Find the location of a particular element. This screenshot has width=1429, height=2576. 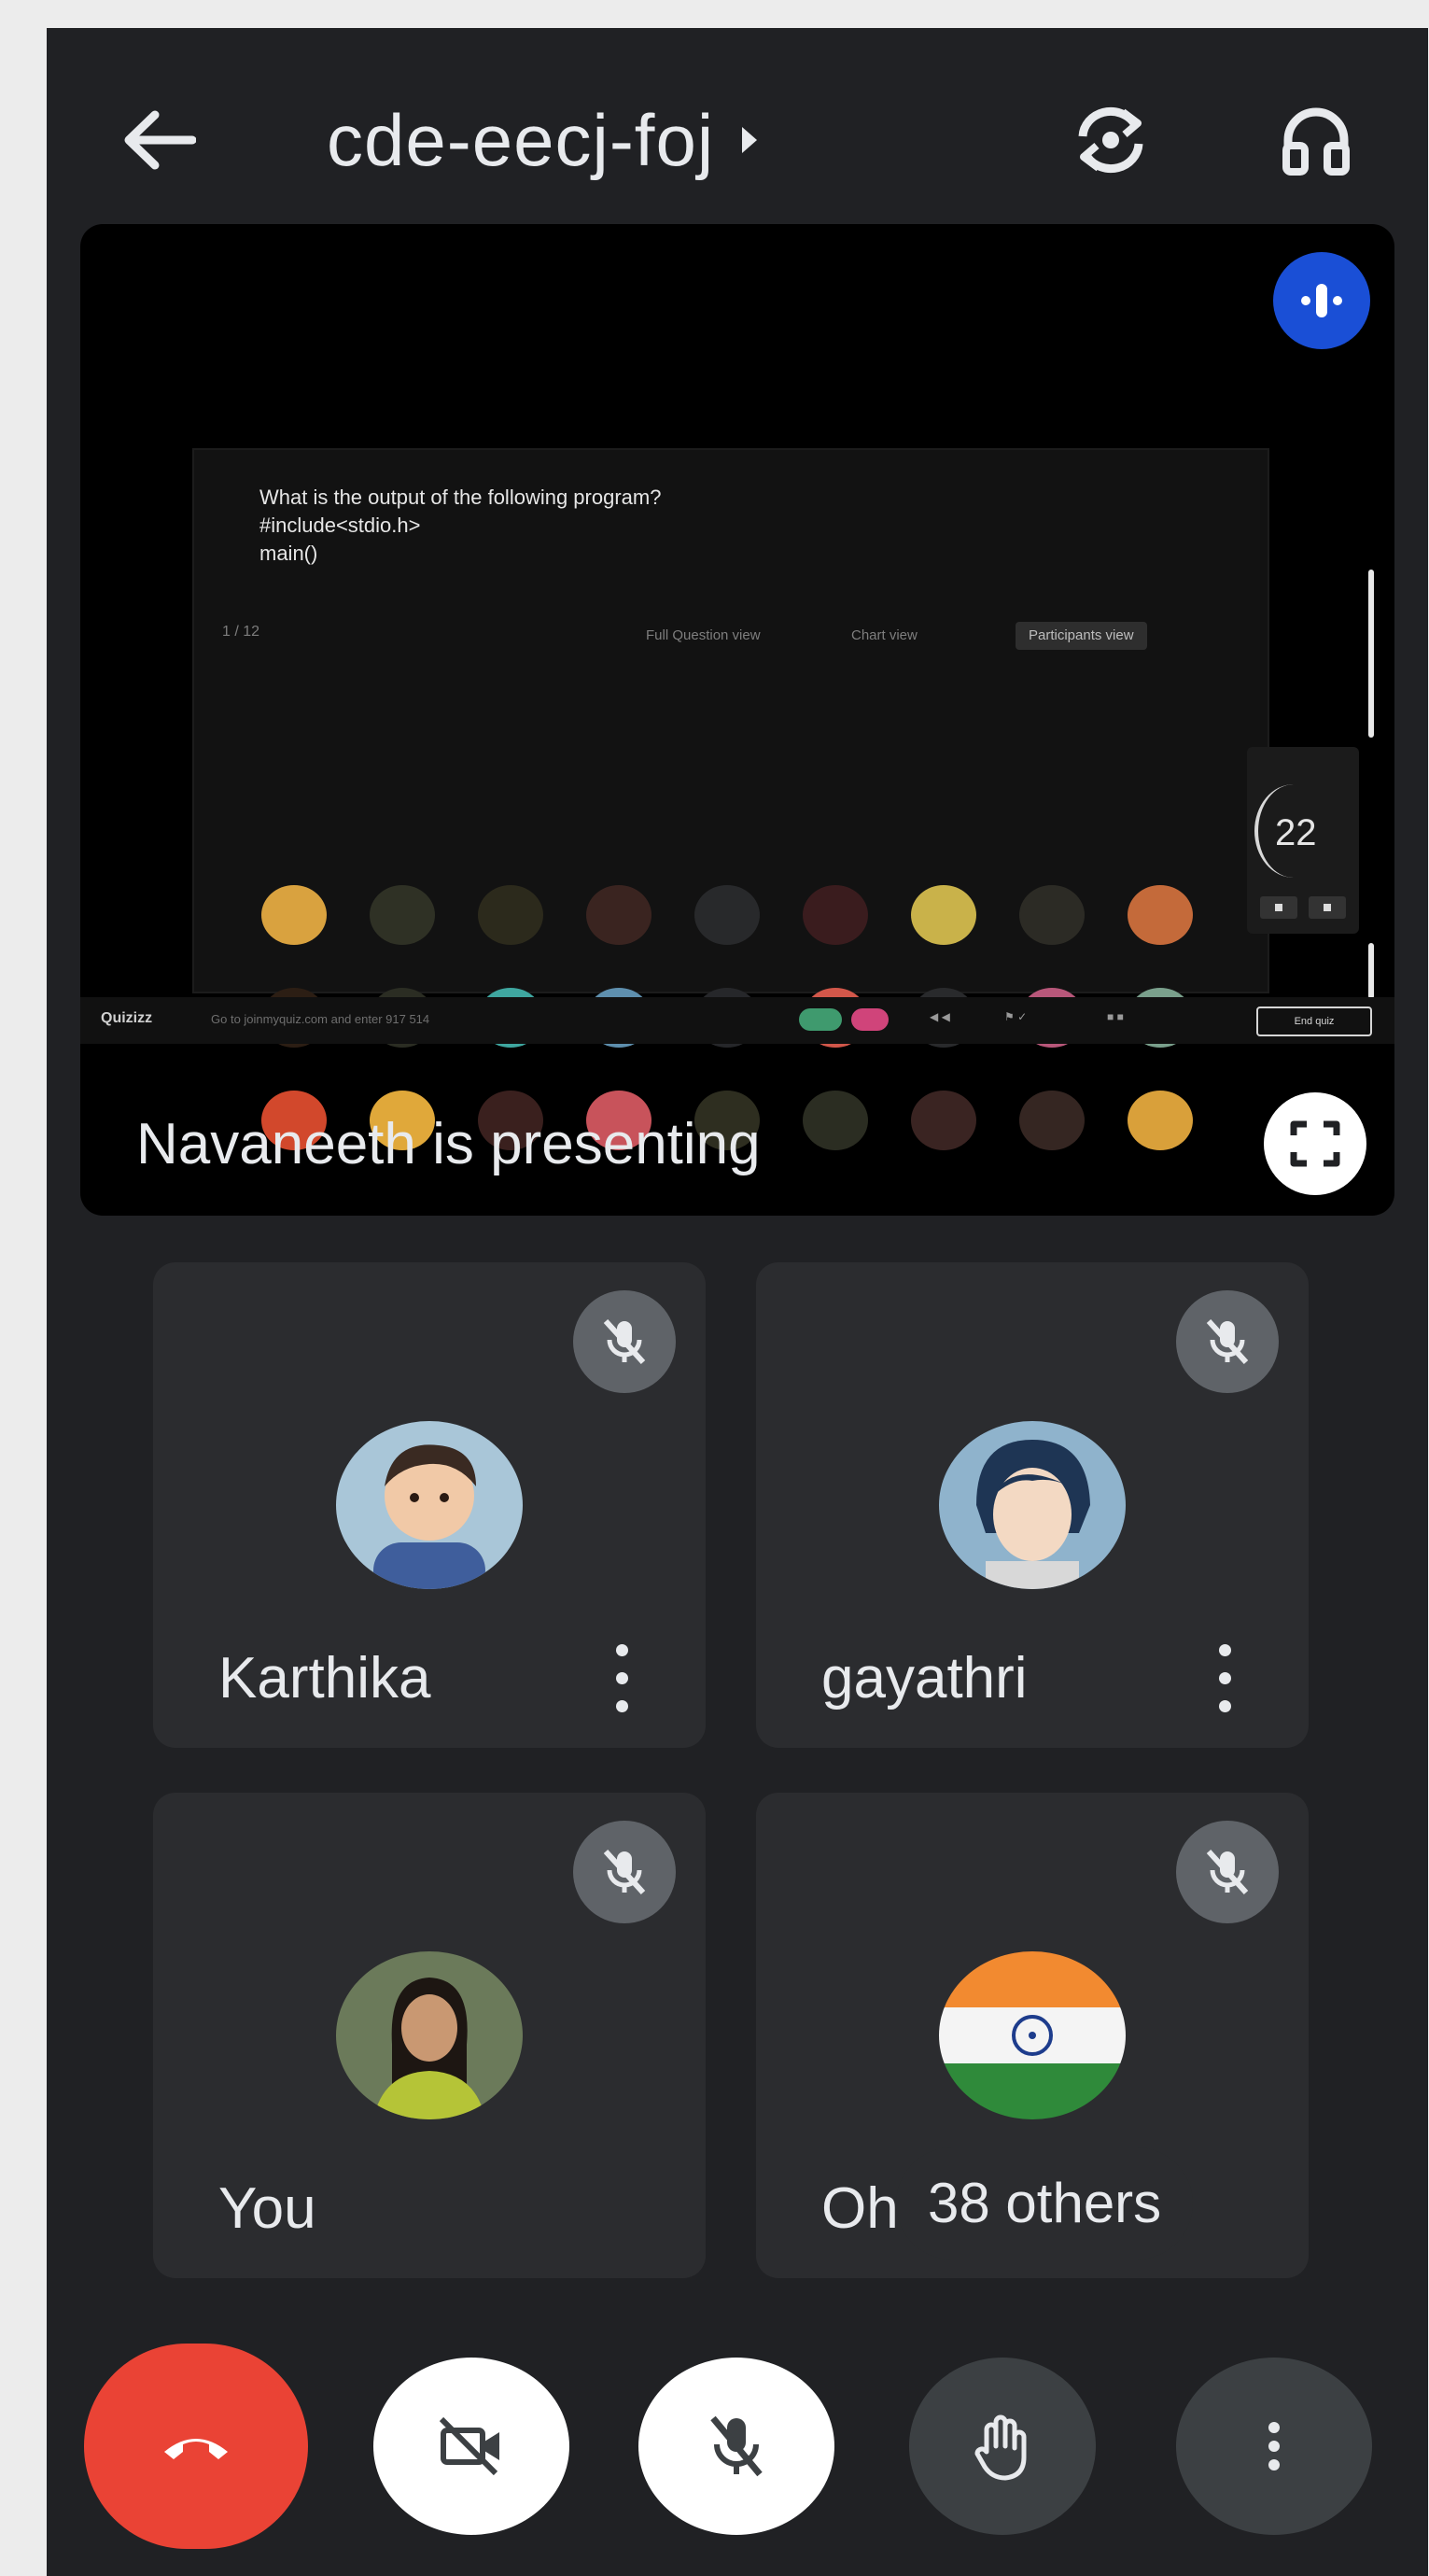

quiz-tab-chart: Chart view is located at coordinates (884, 635).